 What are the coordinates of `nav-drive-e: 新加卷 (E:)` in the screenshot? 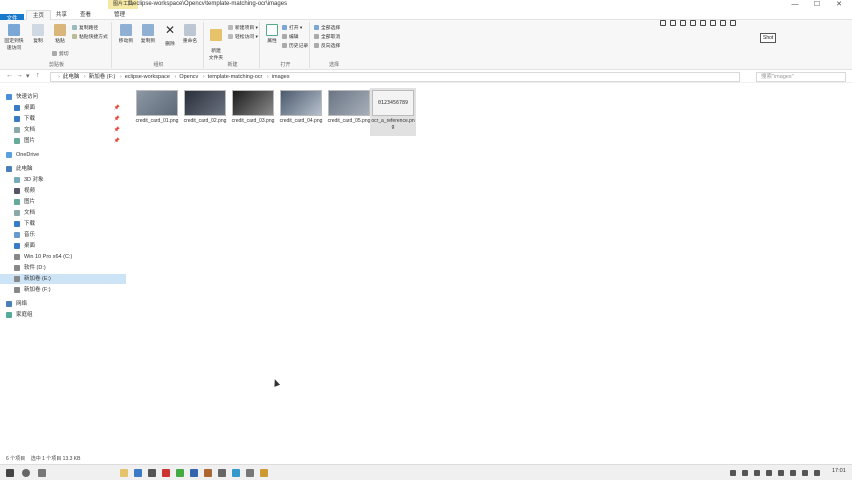 It's located at (63, 279).